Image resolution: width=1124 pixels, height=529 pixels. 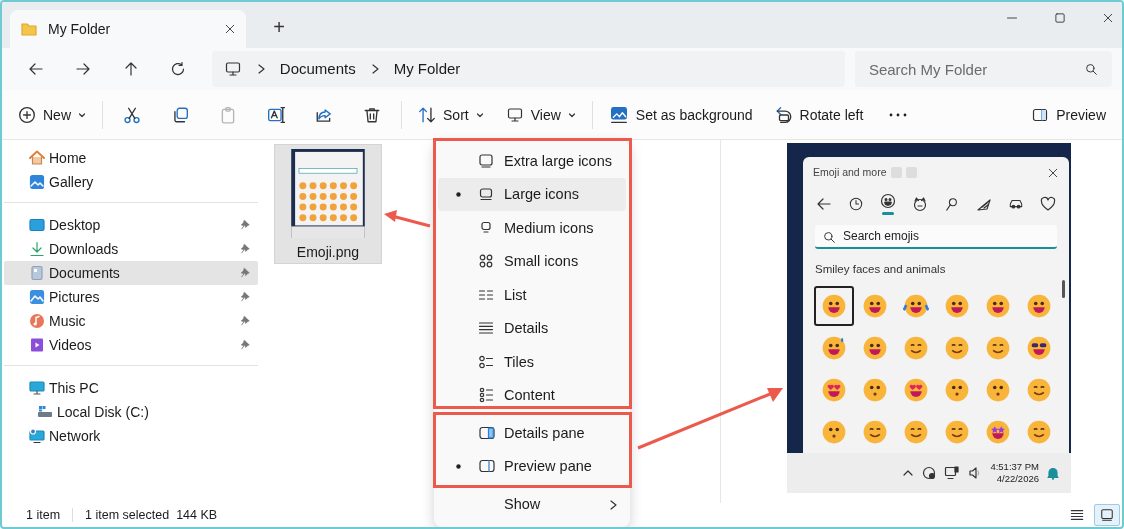 I want to click on menu-item: List, so click(x=532, y=295).